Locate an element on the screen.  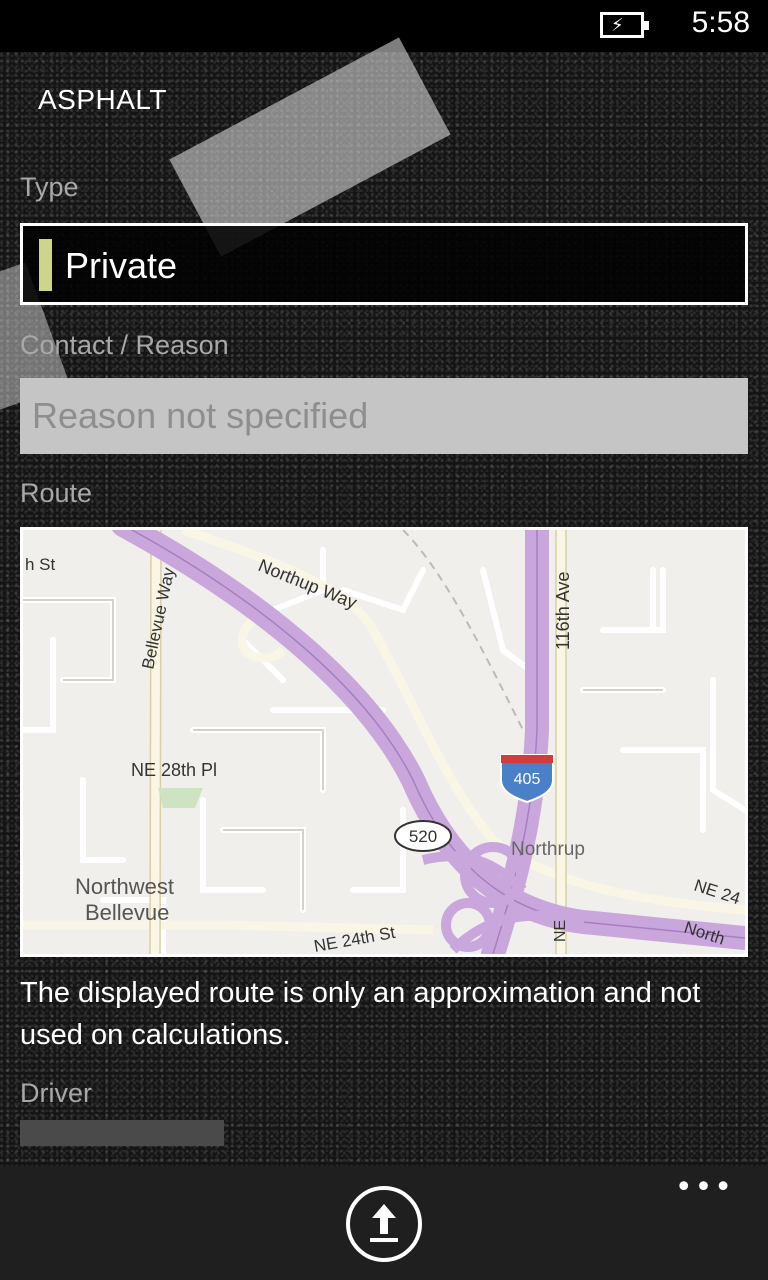
map-label: NE 28th Pl is located at coordinates (174, 770).